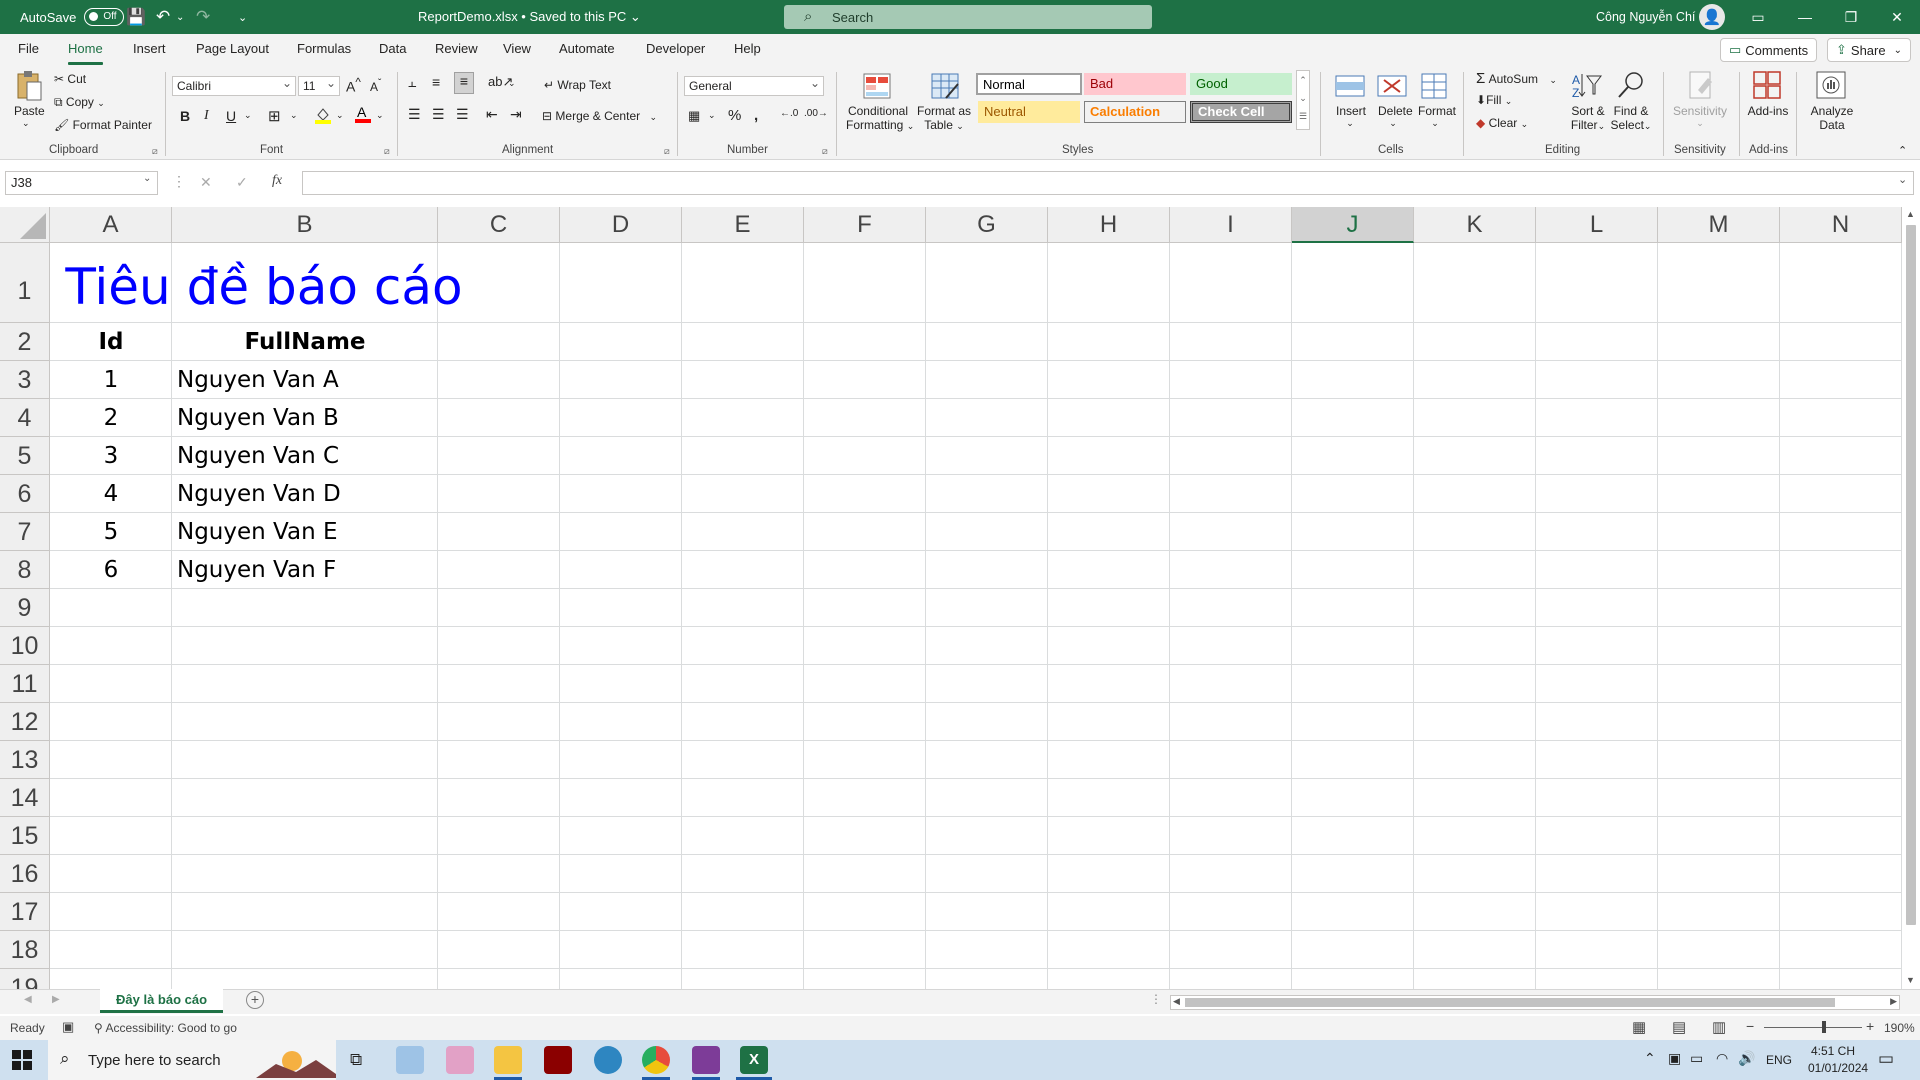 The image size is (1920, 1080). What do you see at coordinates (180, 17) in the screenshot?
I see `undo-dropdown-icon: ⌄` at bounding box center [180, 17].